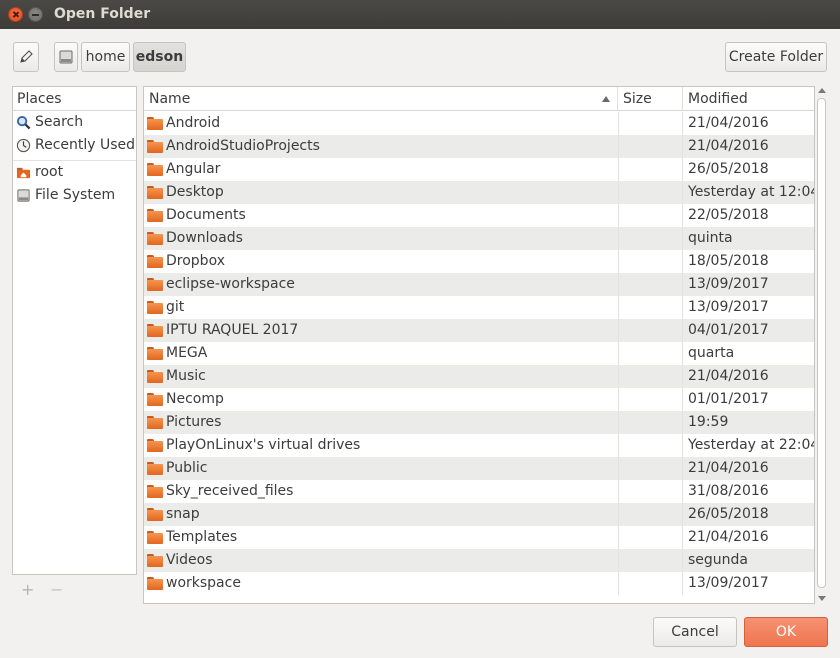 Image resolution: width=840 pixels, height=658 pixels. What do you see at coordinates (479, 192) in the screenshot?
I see `table-row: Desktop Yesterday at 12:04` at bounding box center [479, 192].